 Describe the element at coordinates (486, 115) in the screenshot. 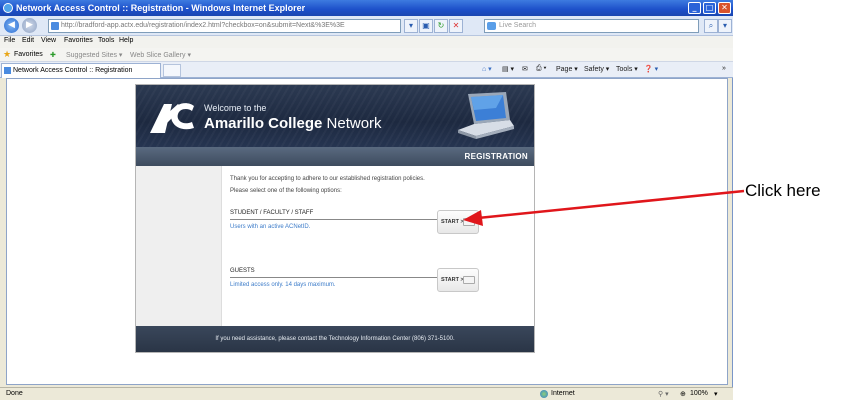

I see `laptop-icon` at that location.